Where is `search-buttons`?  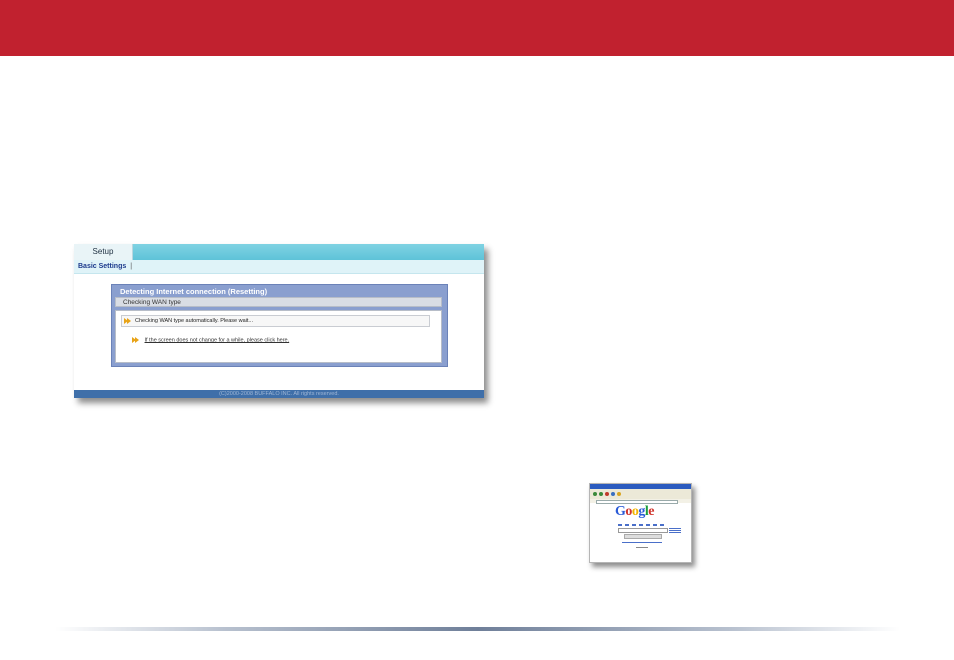 search-buttons is located at coordinates (643, 536).